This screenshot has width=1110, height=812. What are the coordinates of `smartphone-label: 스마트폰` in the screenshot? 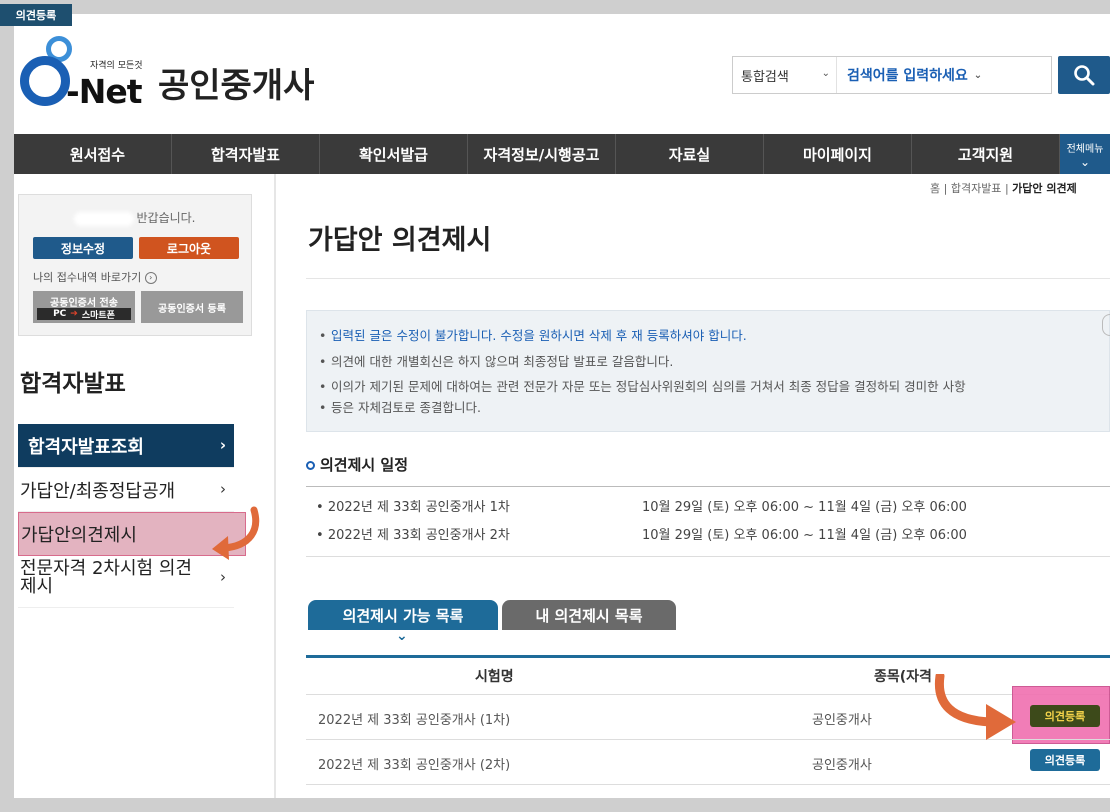 It's located at (98, 315).